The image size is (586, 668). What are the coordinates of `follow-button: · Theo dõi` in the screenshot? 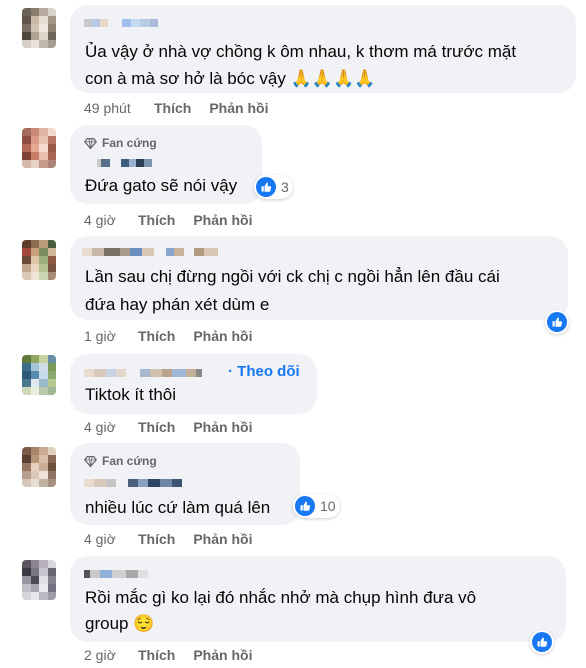 It's located at (264, 371).